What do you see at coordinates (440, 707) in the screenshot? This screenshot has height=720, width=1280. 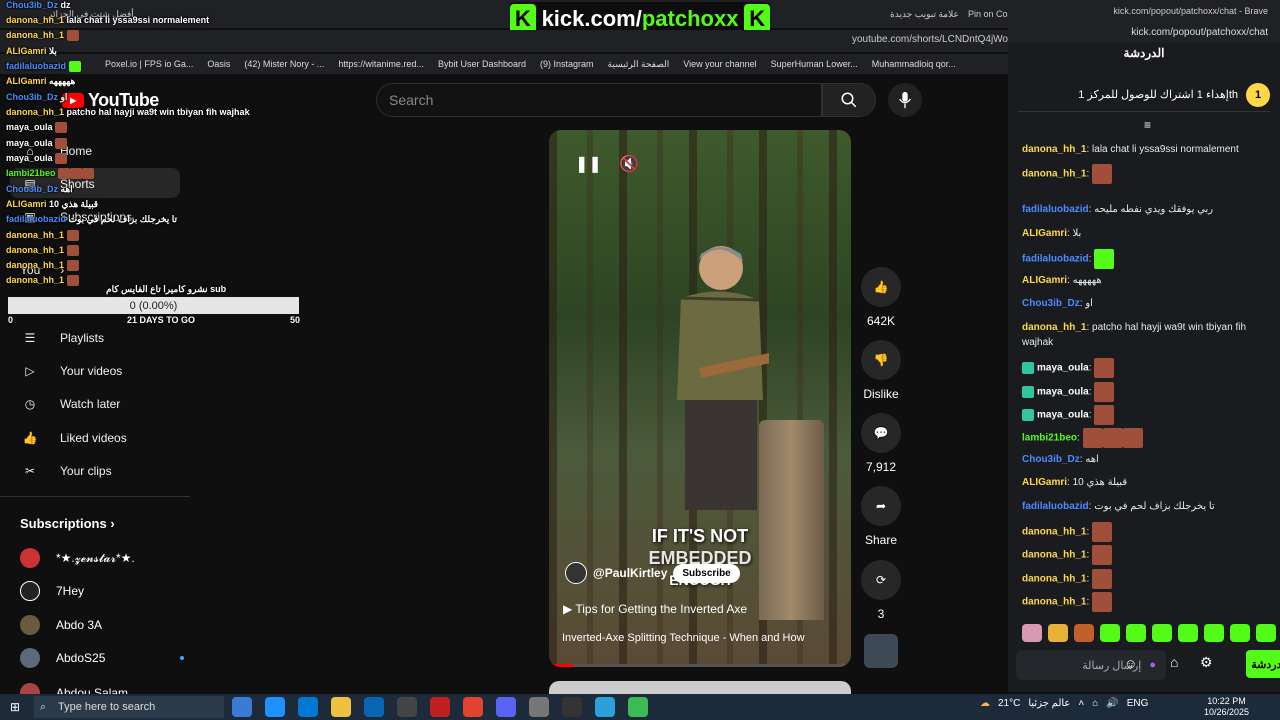 I see `record-icon` at bounding box center [440, 707].